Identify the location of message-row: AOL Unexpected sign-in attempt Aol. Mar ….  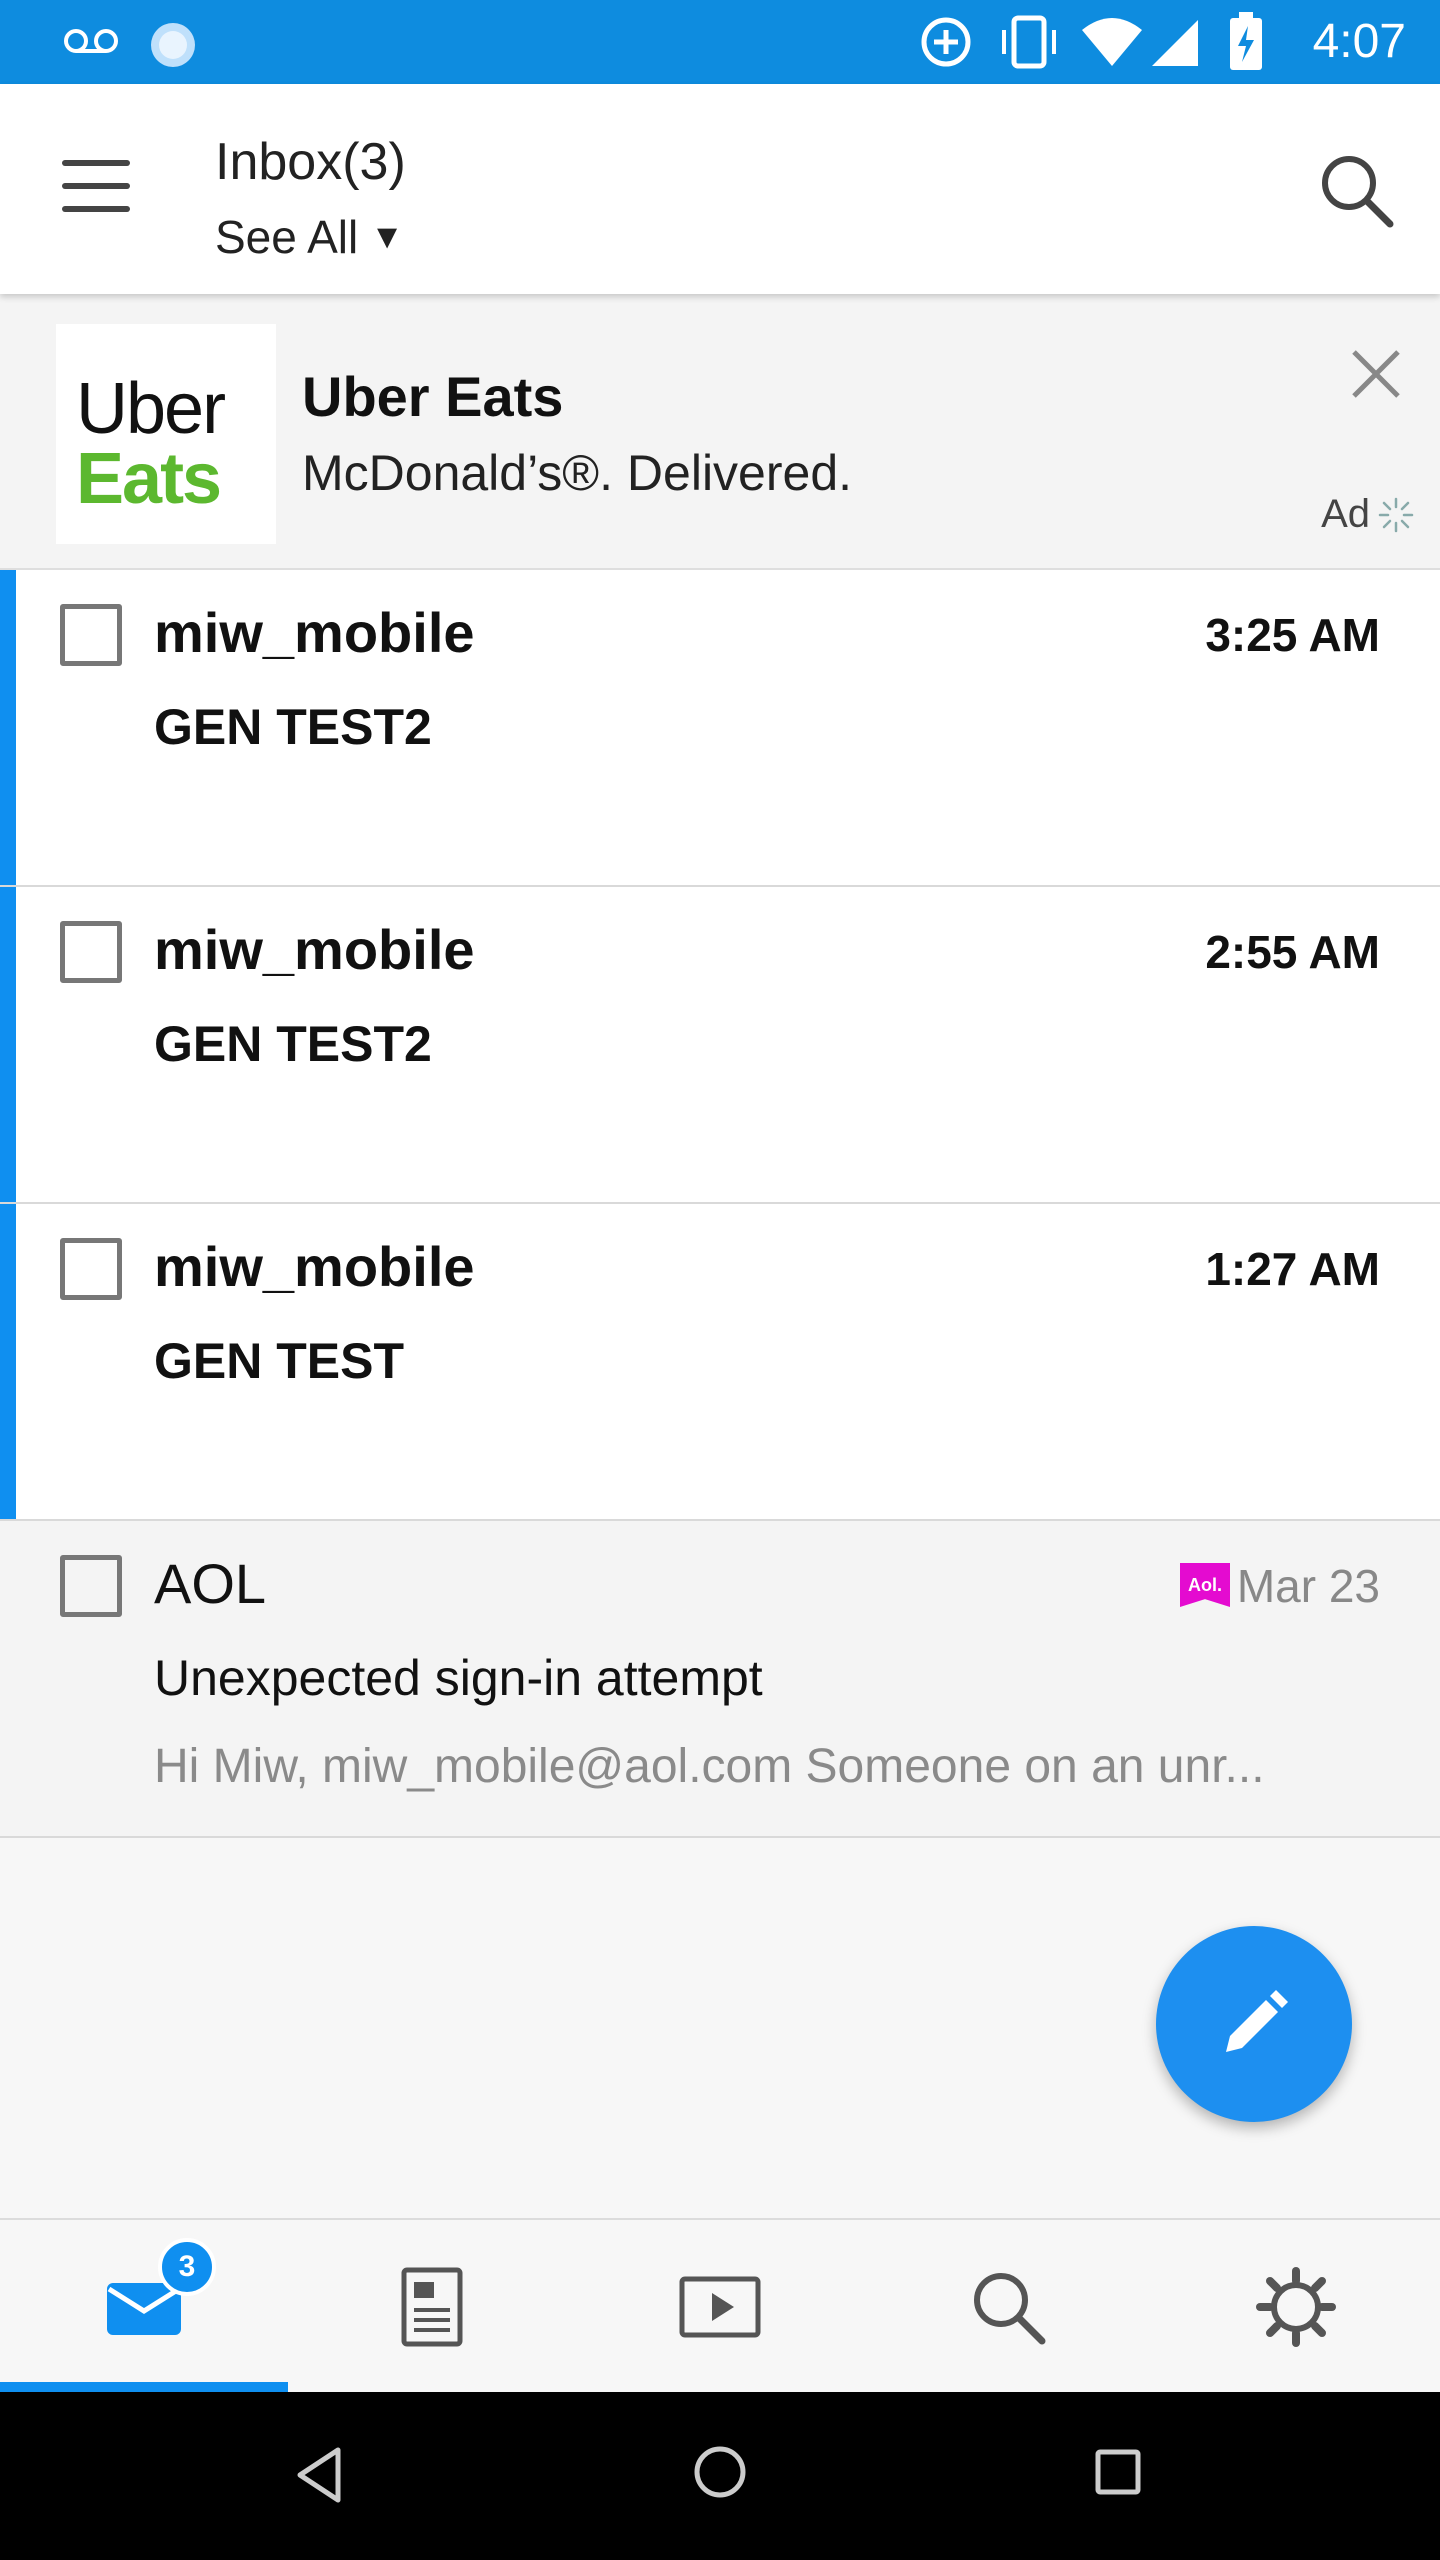
(720, 1679).